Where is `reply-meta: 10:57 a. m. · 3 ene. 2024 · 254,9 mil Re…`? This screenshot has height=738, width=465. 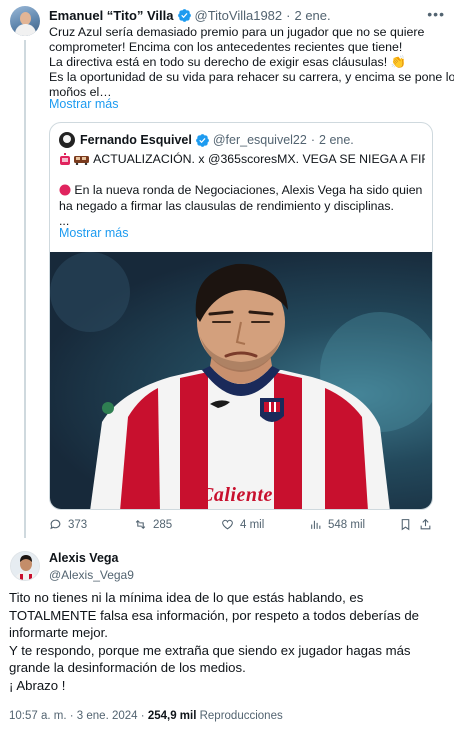 reply-meta: 10:57 a. m. · 3 ene. 2024 · 254,9 mil Re… is located at coordinates (146, 716).